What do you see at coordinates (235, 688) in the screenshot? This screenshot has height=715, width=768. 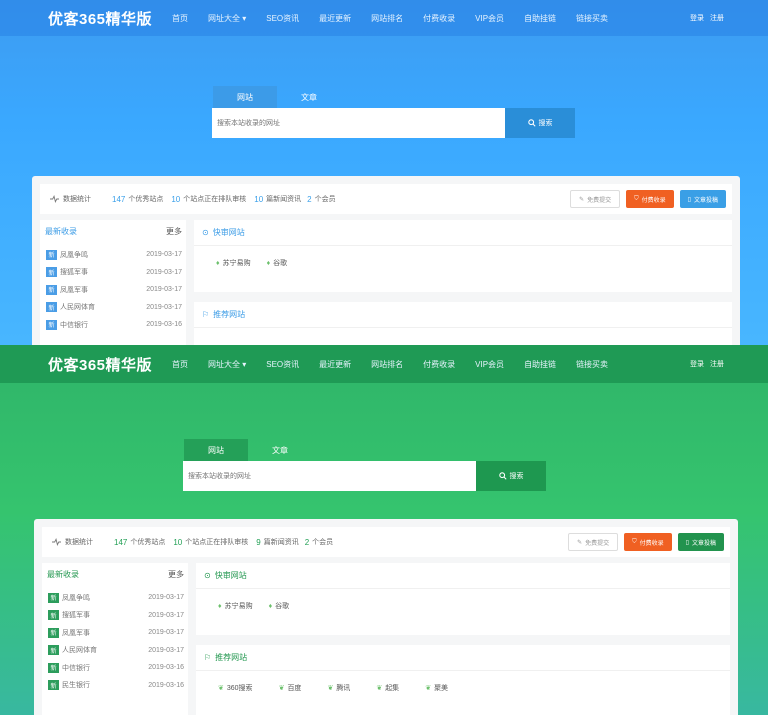 I see `site-link: ❦ 360搜索` at bounding box center [235, 688].